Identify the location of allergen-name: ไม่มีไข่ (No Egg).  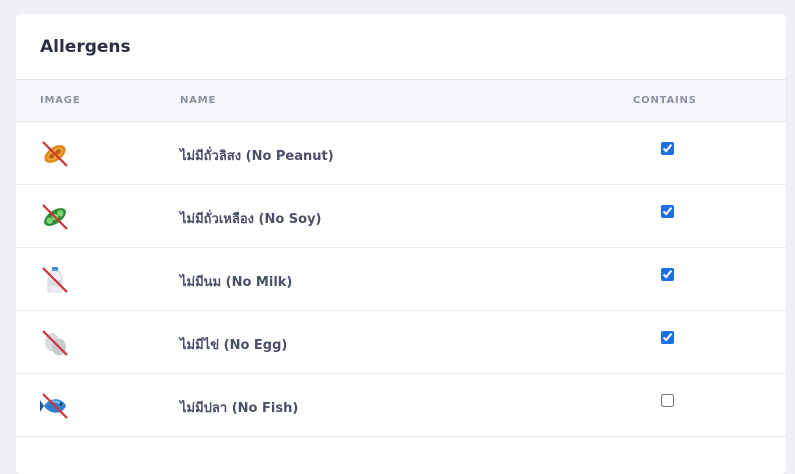
(234, 345).